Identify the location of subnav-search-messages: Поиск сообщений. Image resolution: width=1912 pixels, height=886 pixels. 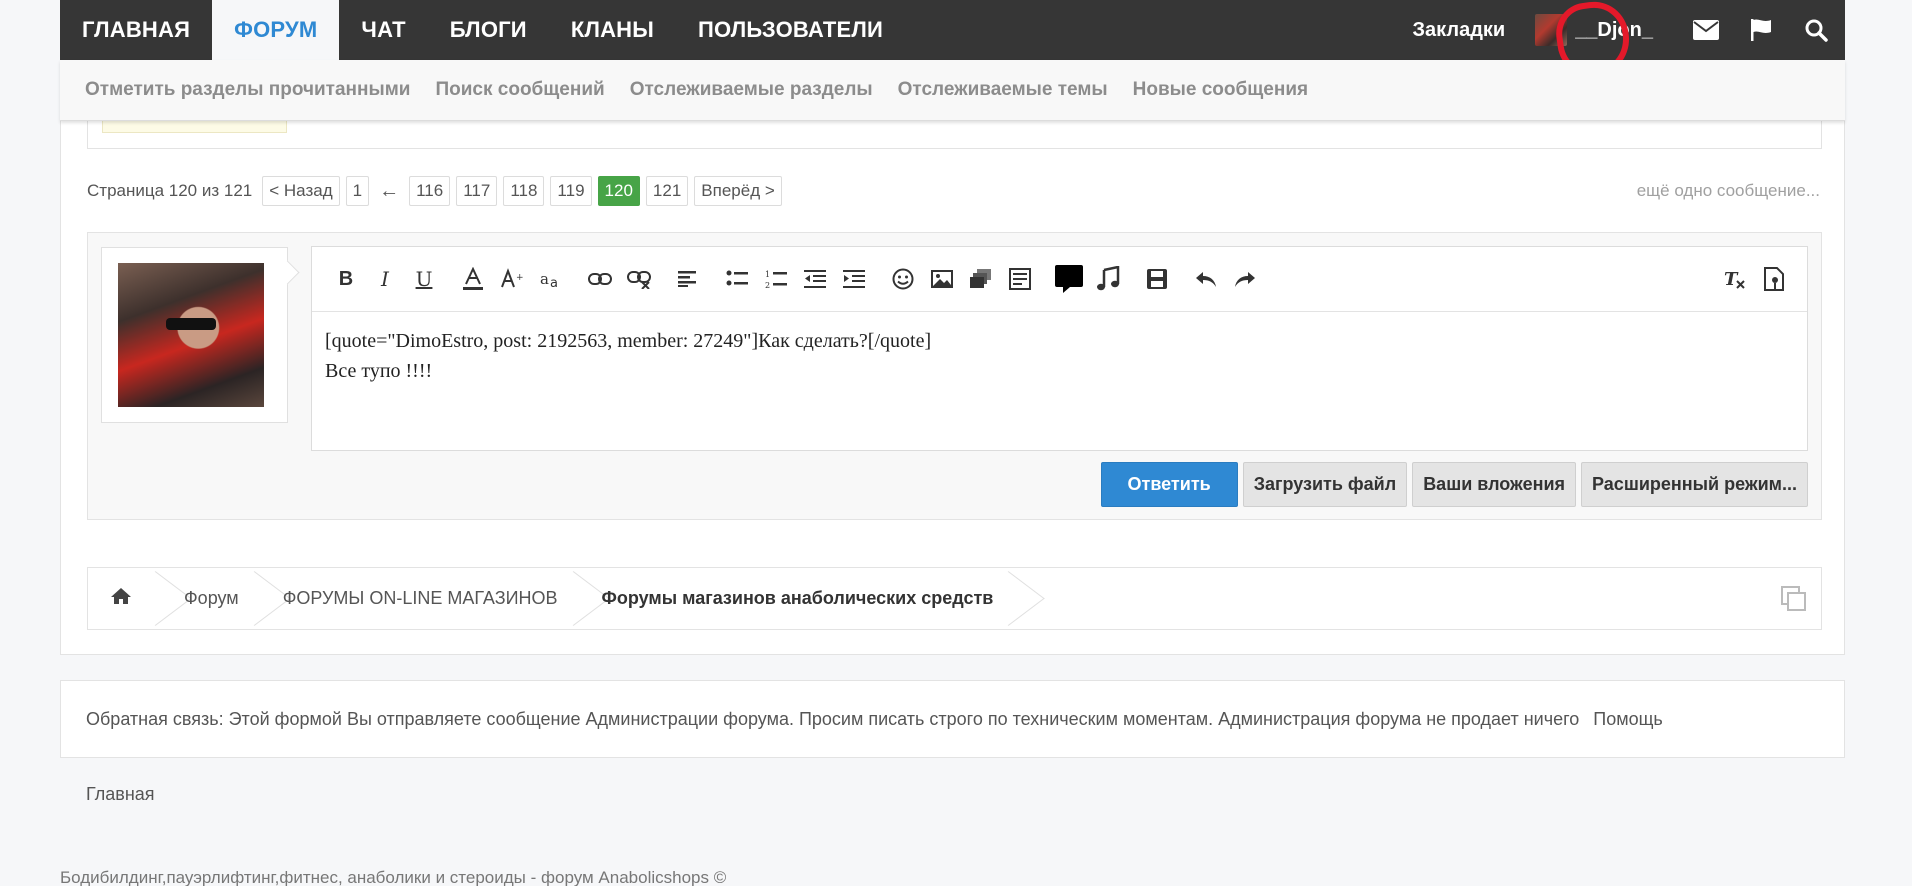
(519, 90).